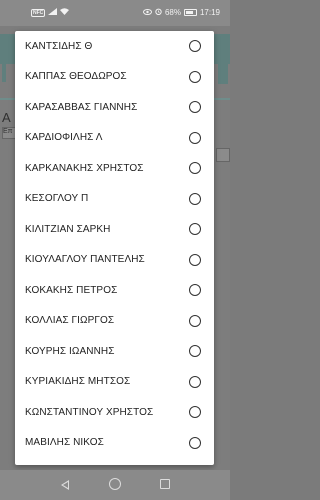 The image size is (320, 500). I want to click on option-item: ΚΑΡΚΑΝΑΚΗΣ ΧΡΗΣΤΟΣ, so click(114, 168).